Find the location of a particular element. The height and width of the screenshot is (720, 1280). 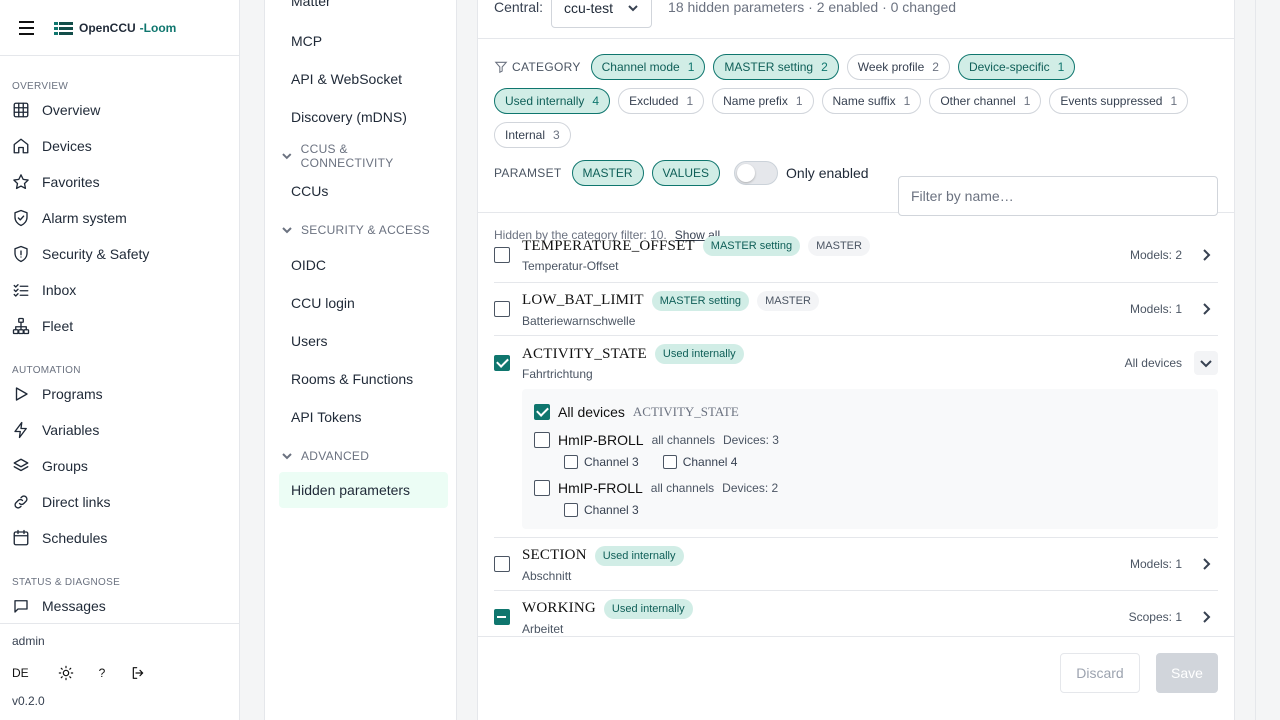

param-meta: All devices is located at coordinates (1153, 362).